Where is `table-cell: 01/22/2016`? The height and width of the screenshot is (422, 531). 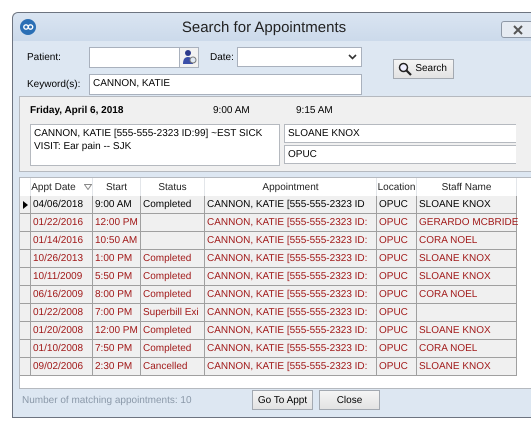
table-cell: 01/22/2016 is located at coordinates (62, 223).